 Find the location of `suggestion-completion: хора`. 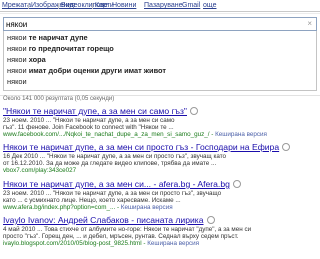

suggestion-completion: хора is located at coordinates (36, 59).